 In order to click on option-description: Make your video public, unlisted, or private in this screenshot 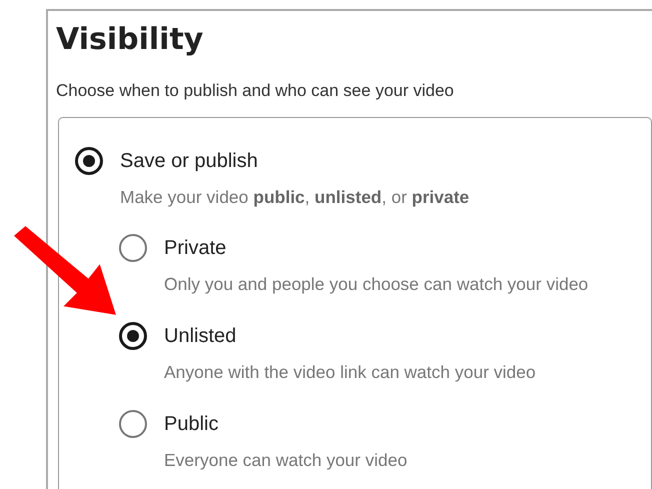, I will do `click(295, 197)`.